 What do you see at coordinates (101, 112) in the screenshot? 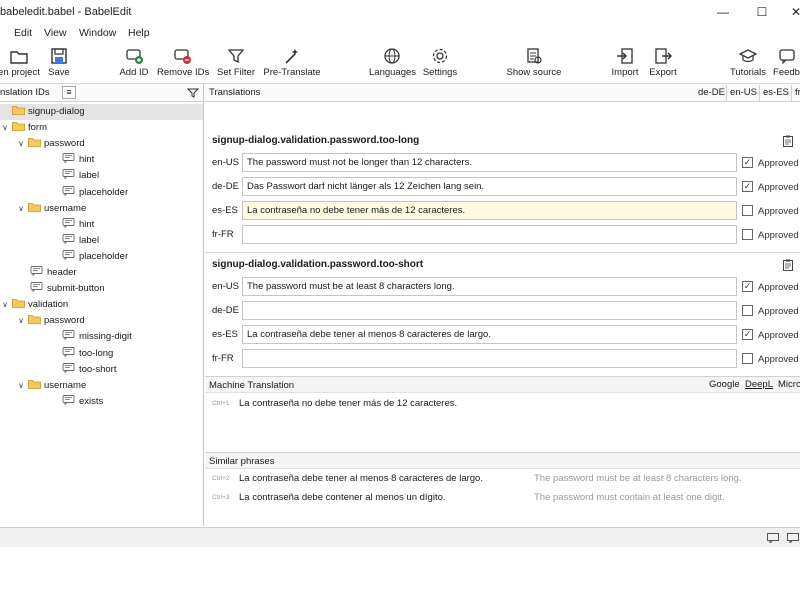
I see `tree-folder: signup-dialog` at bounding box center [101, 112].